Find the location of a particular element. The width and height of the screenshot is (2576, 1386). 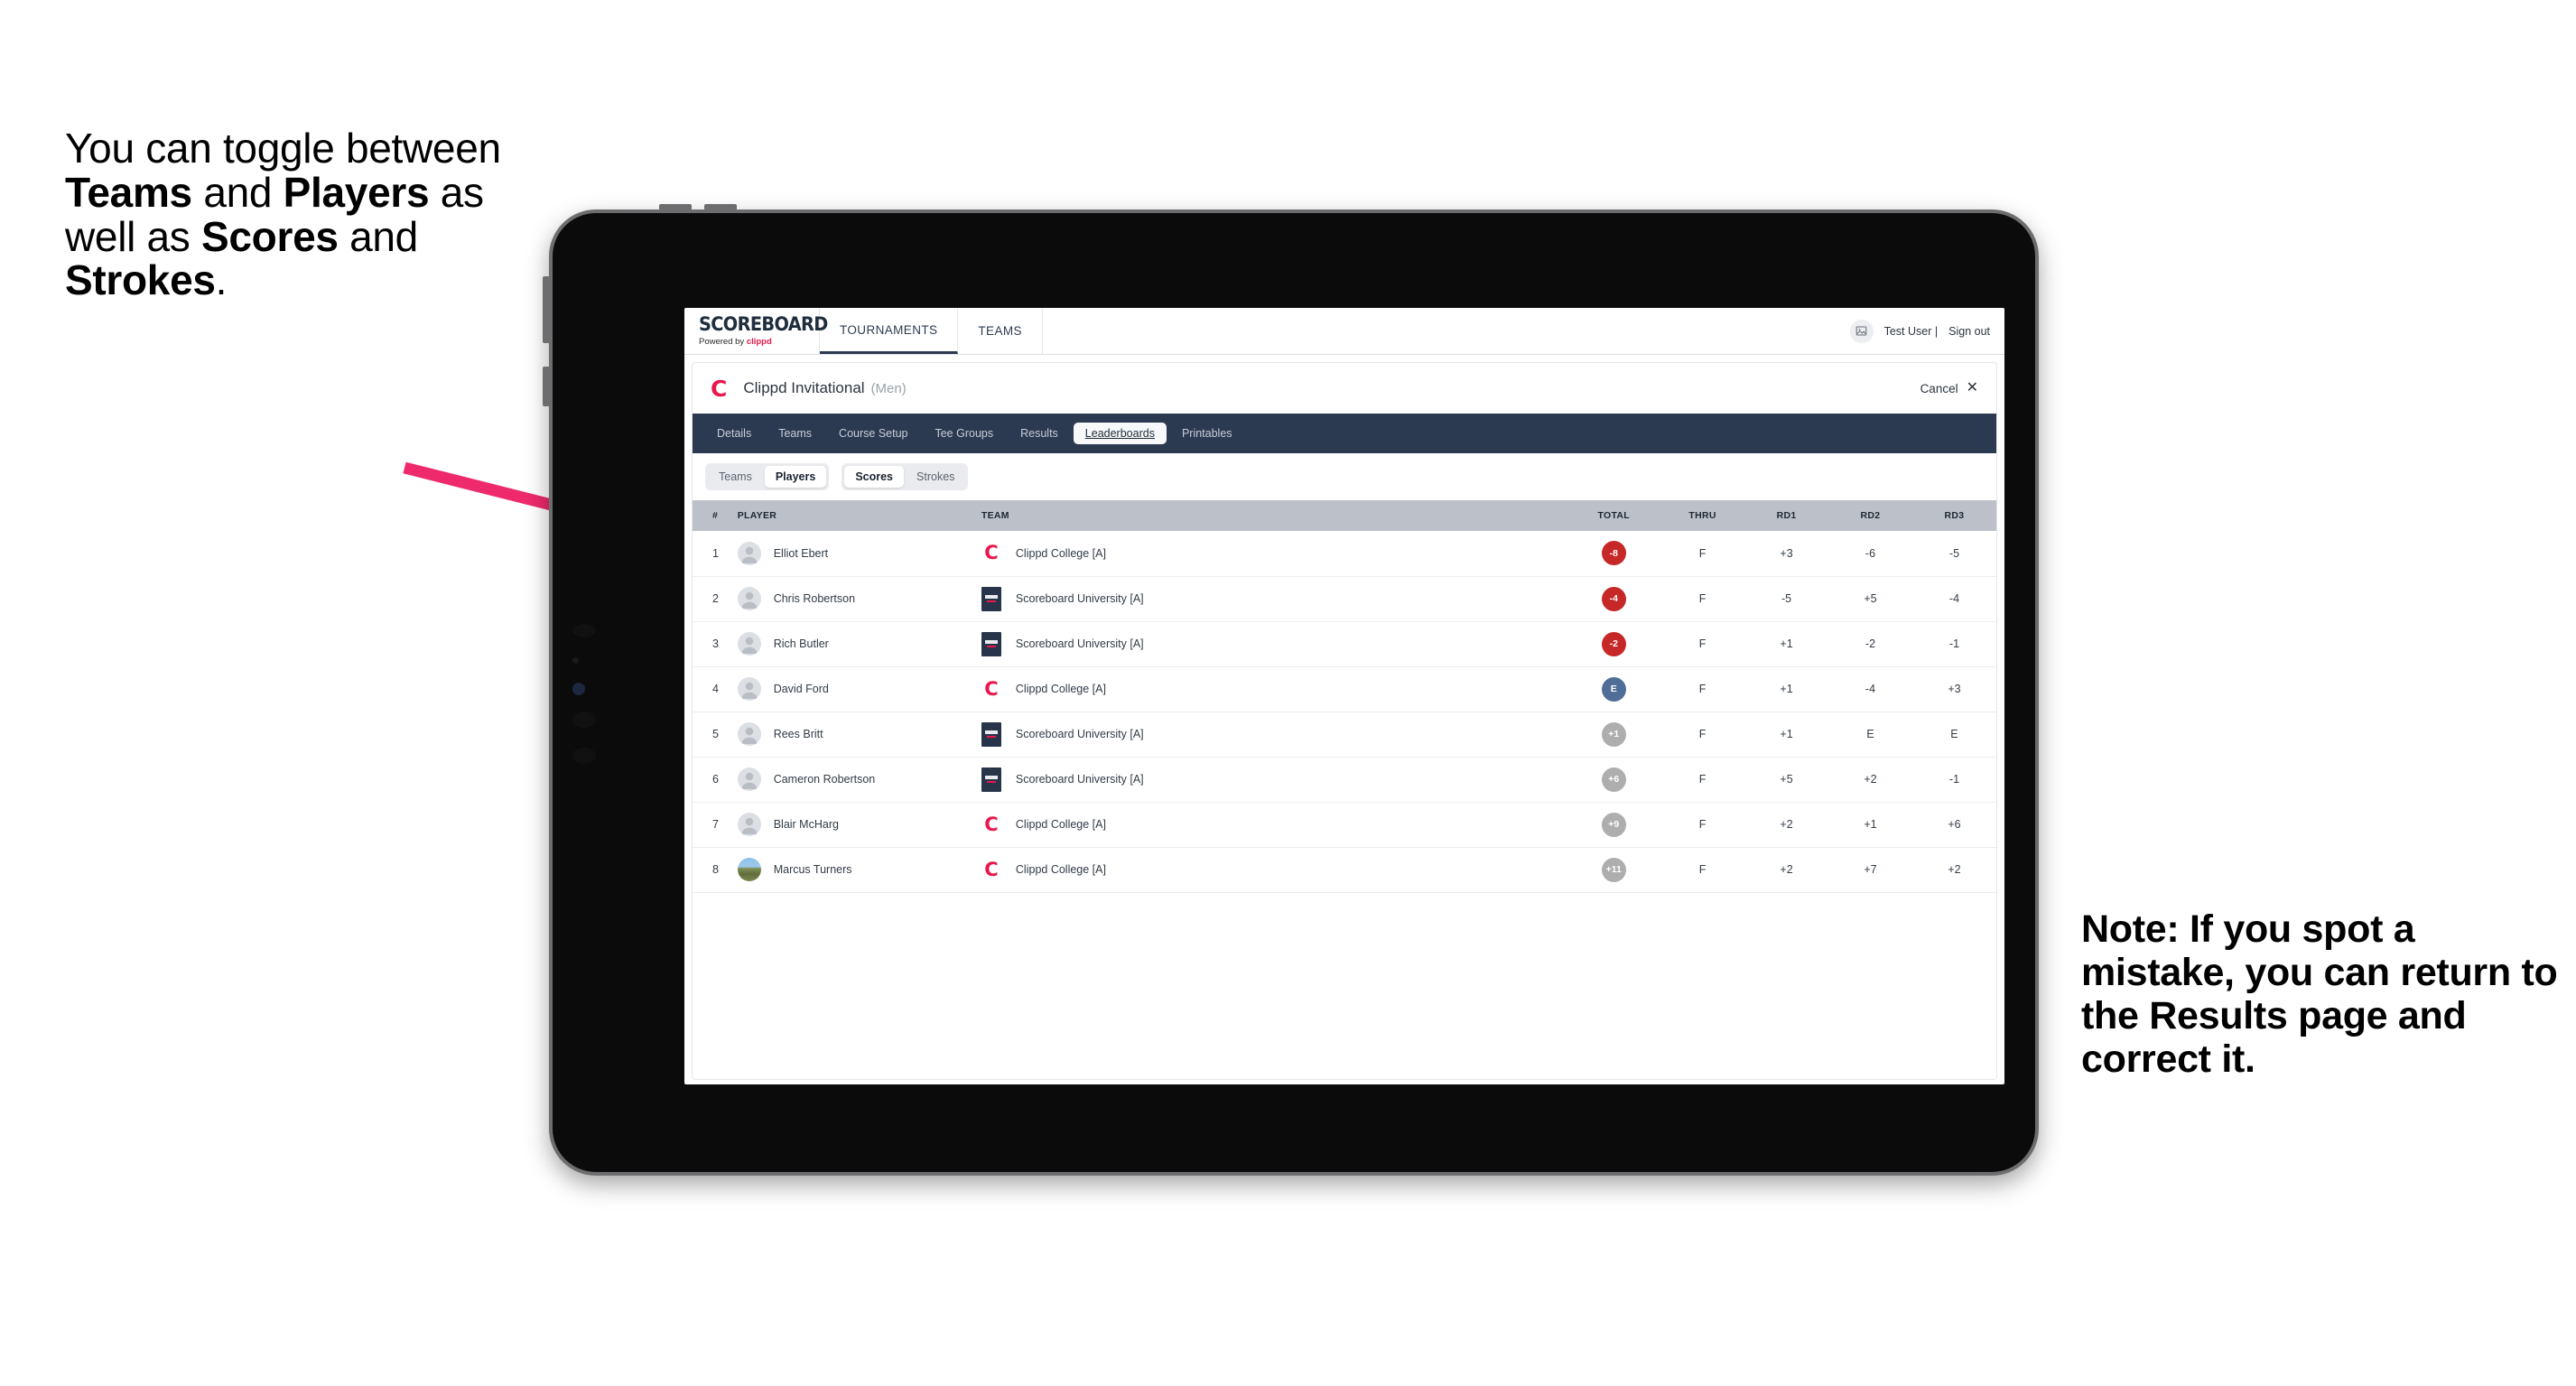

status-badge: +9 is located at coordinates (1613, 824).